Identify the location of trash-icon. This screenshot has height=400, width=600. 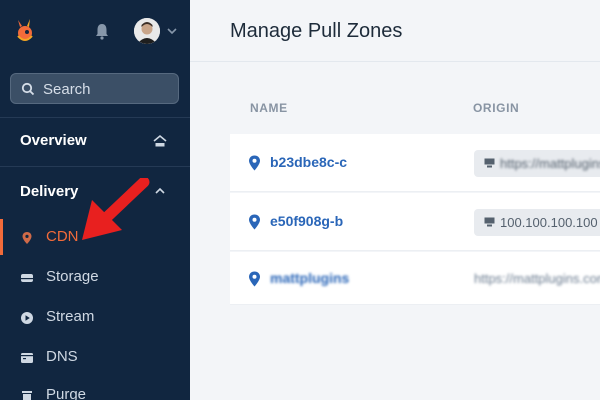
(27, 395).